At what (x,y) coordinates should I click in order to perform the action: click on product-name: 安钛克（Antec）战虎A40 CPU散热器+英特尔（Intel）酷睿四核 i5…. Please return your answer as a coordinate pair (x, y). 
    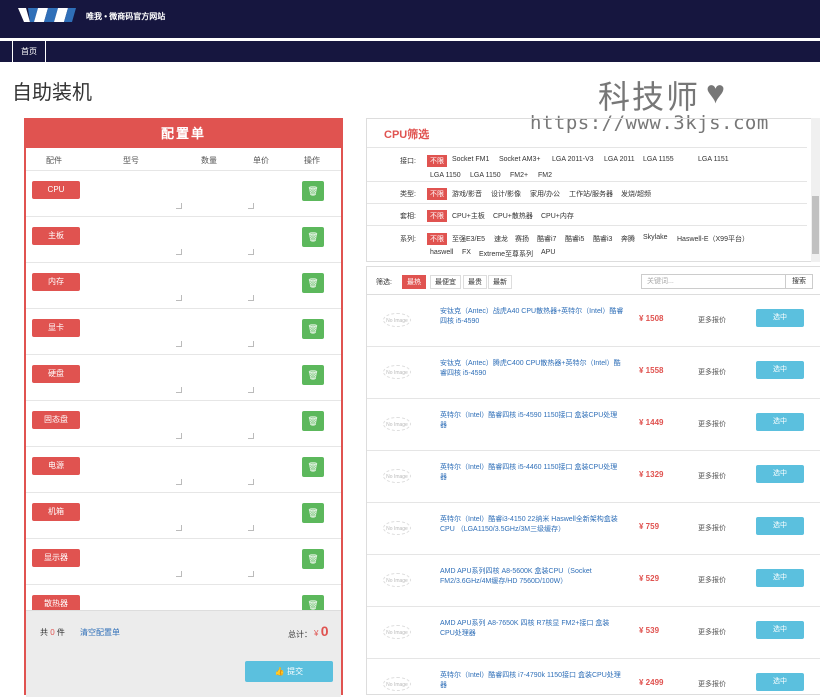
    Looking at the image, I should click on (532, 317).